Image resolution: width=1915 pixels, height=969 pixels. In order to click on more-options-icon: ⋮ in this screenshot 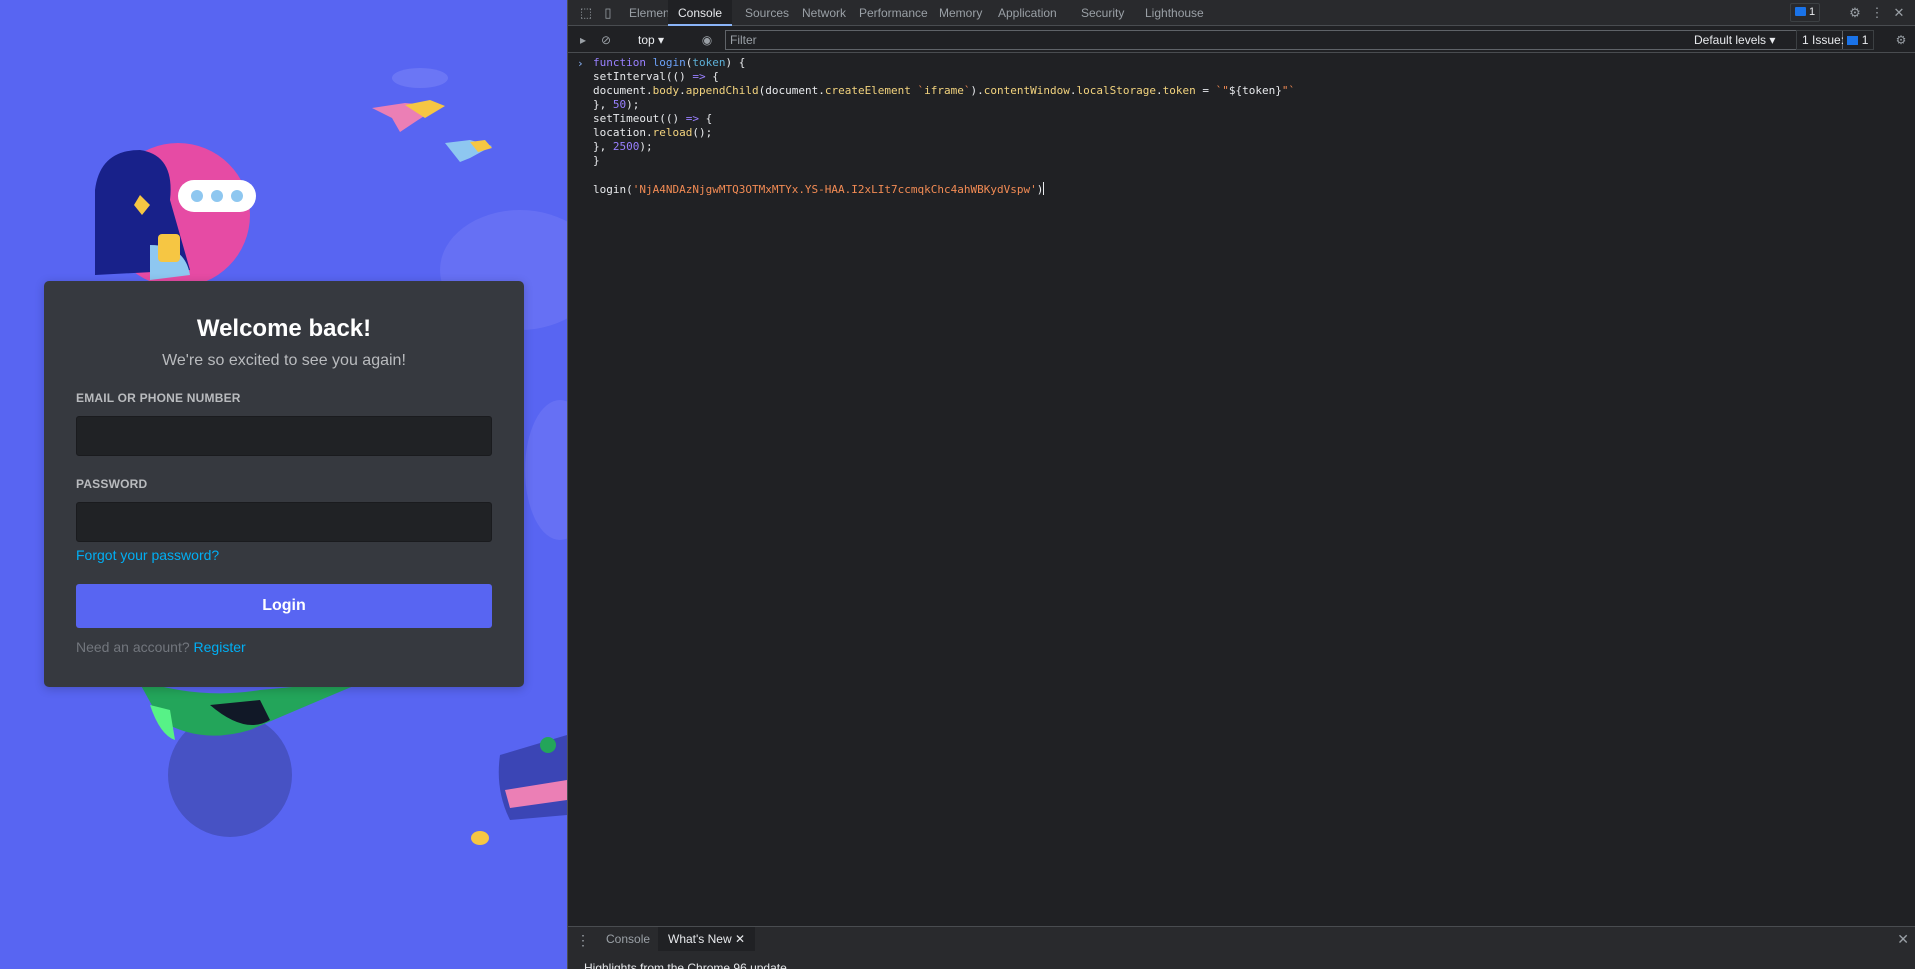, I will do `click(1877, 13)`.